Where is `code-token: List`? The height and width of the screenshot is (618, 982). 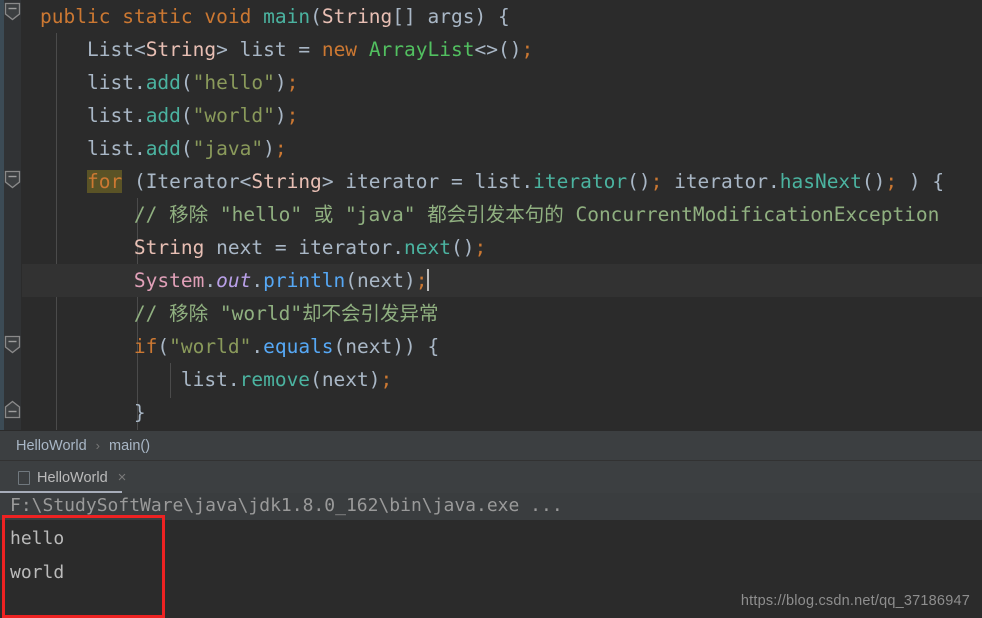 code-token: List is located at coordinates (110, 49).